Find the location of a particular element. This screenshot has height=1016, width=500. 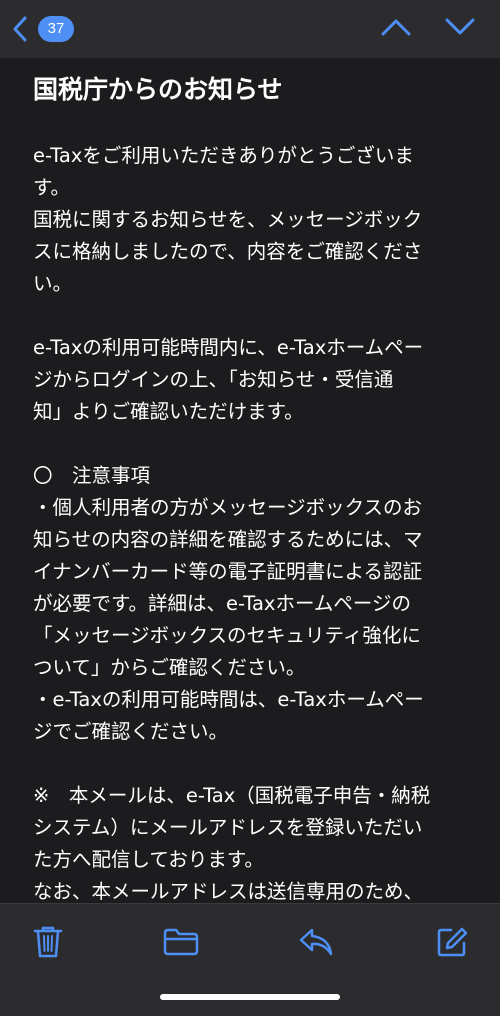

folder-icon is located at coordinates (181, 944).